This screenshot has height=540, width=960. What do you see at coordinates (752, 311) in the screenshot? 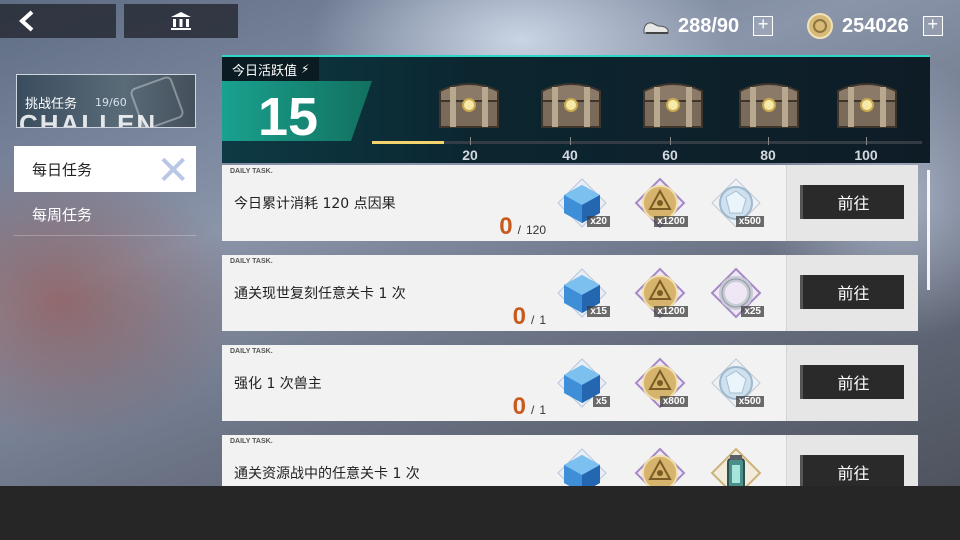
I see `reward-quantity: x25` at bounding box center [752, 311].